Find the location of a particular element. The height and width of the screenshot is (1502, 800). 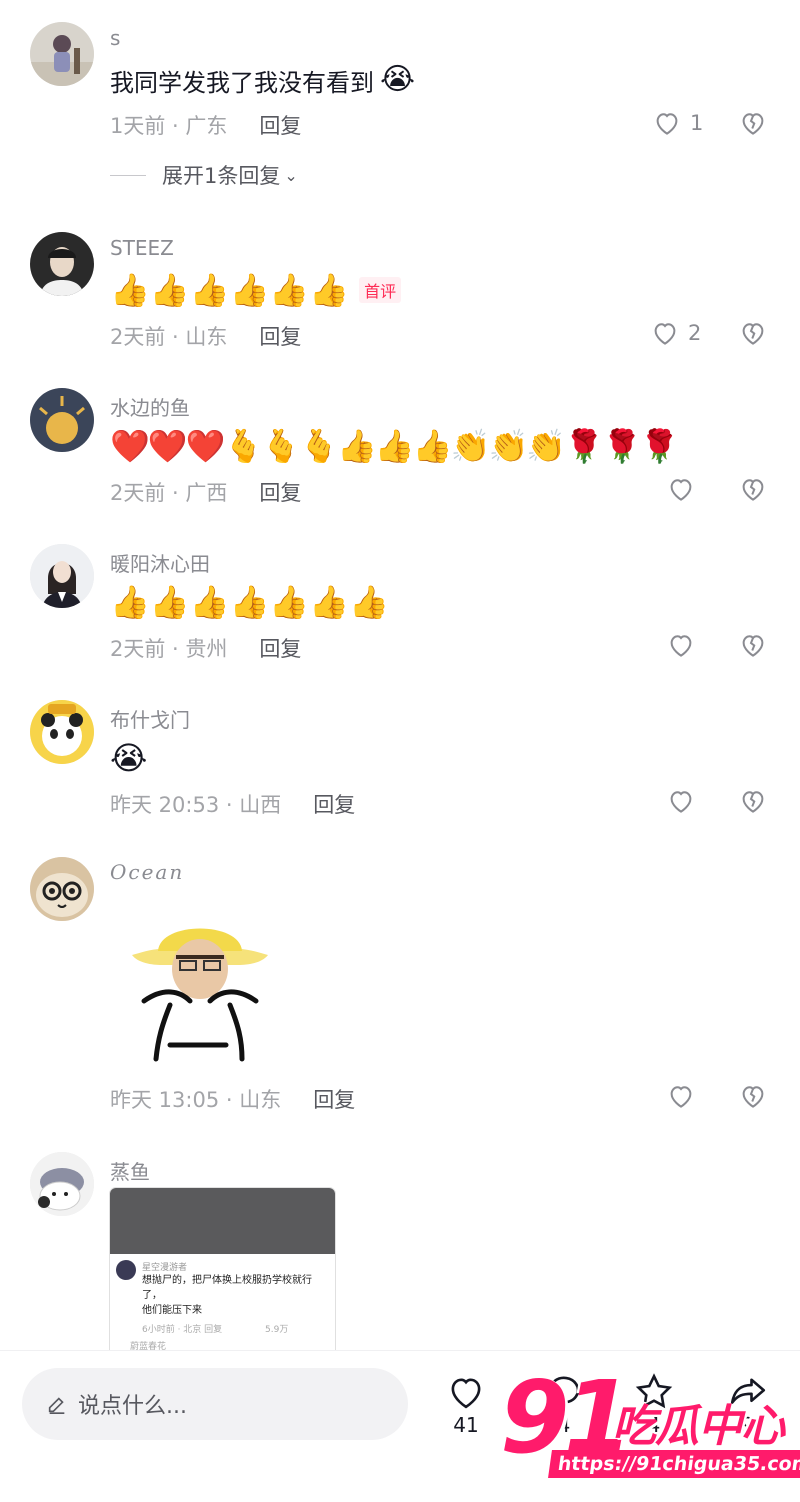

screenshot-dark-area is located at coordinates (222, 1221).